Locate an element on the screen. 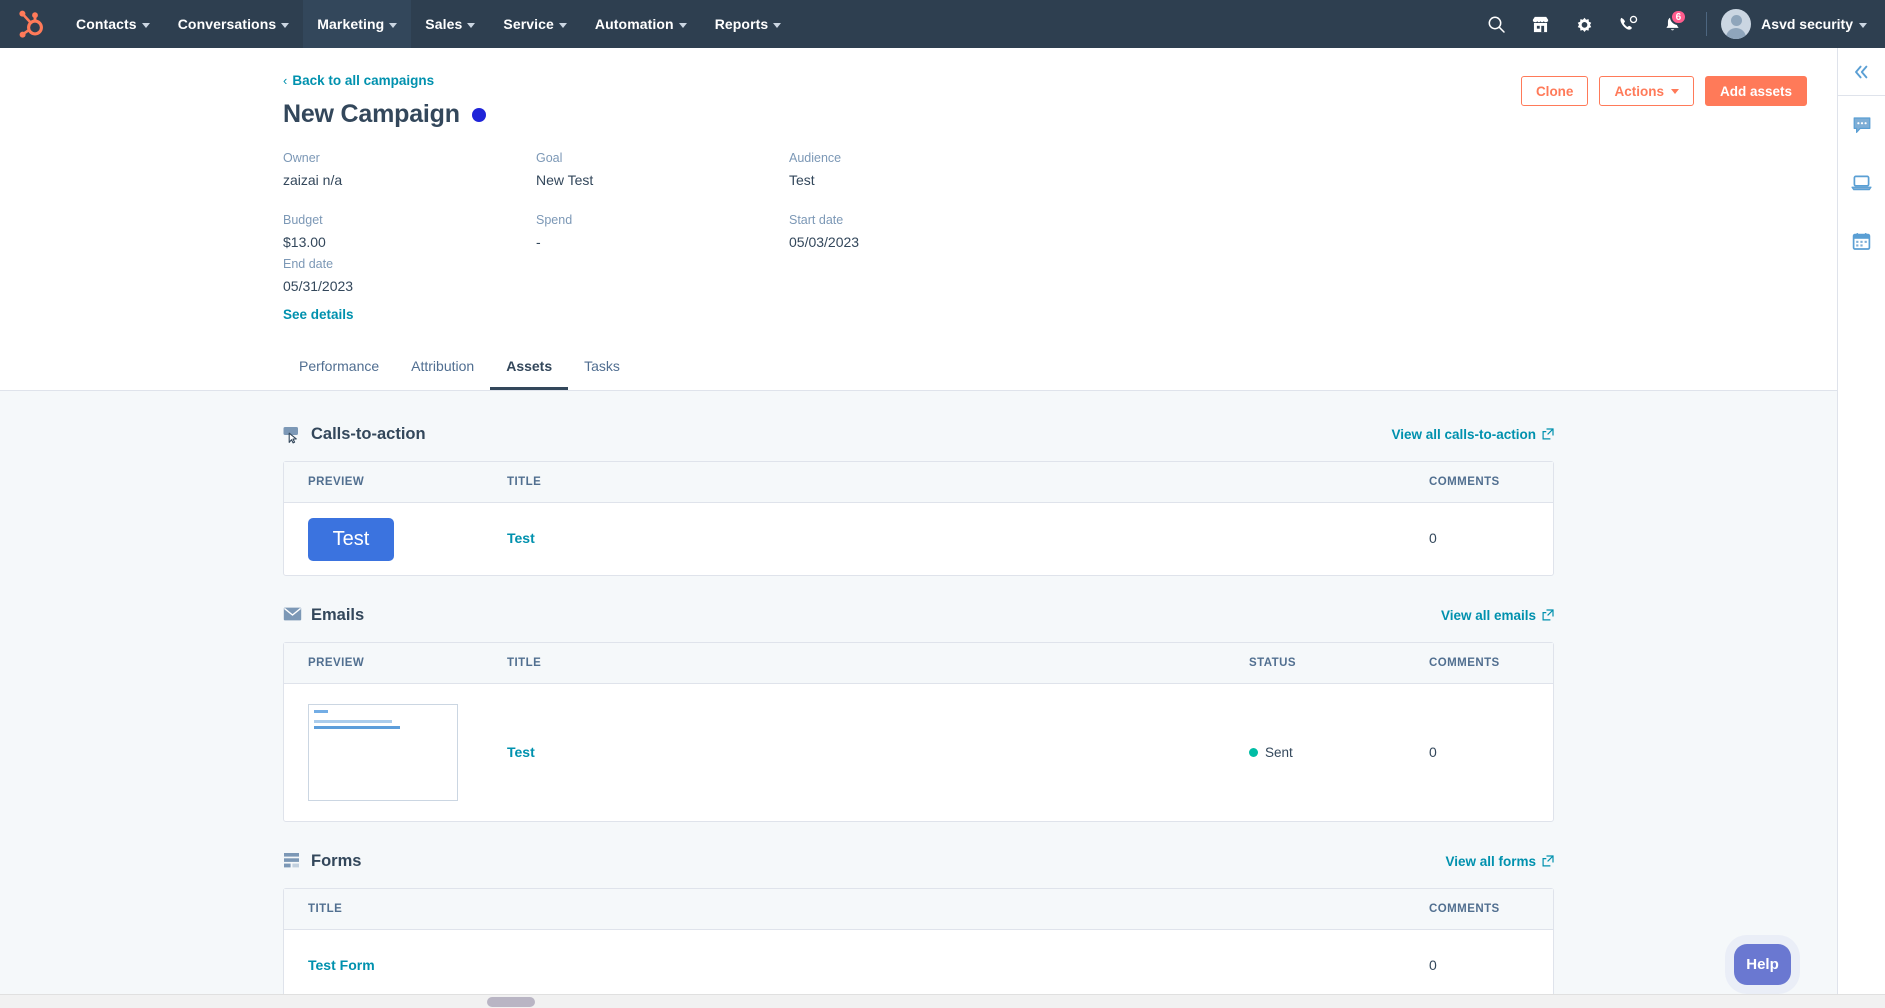 The height and width of the screenshot is (1008, 1885). add-assets-button: Add assets is located at coordinates (1755, 91).